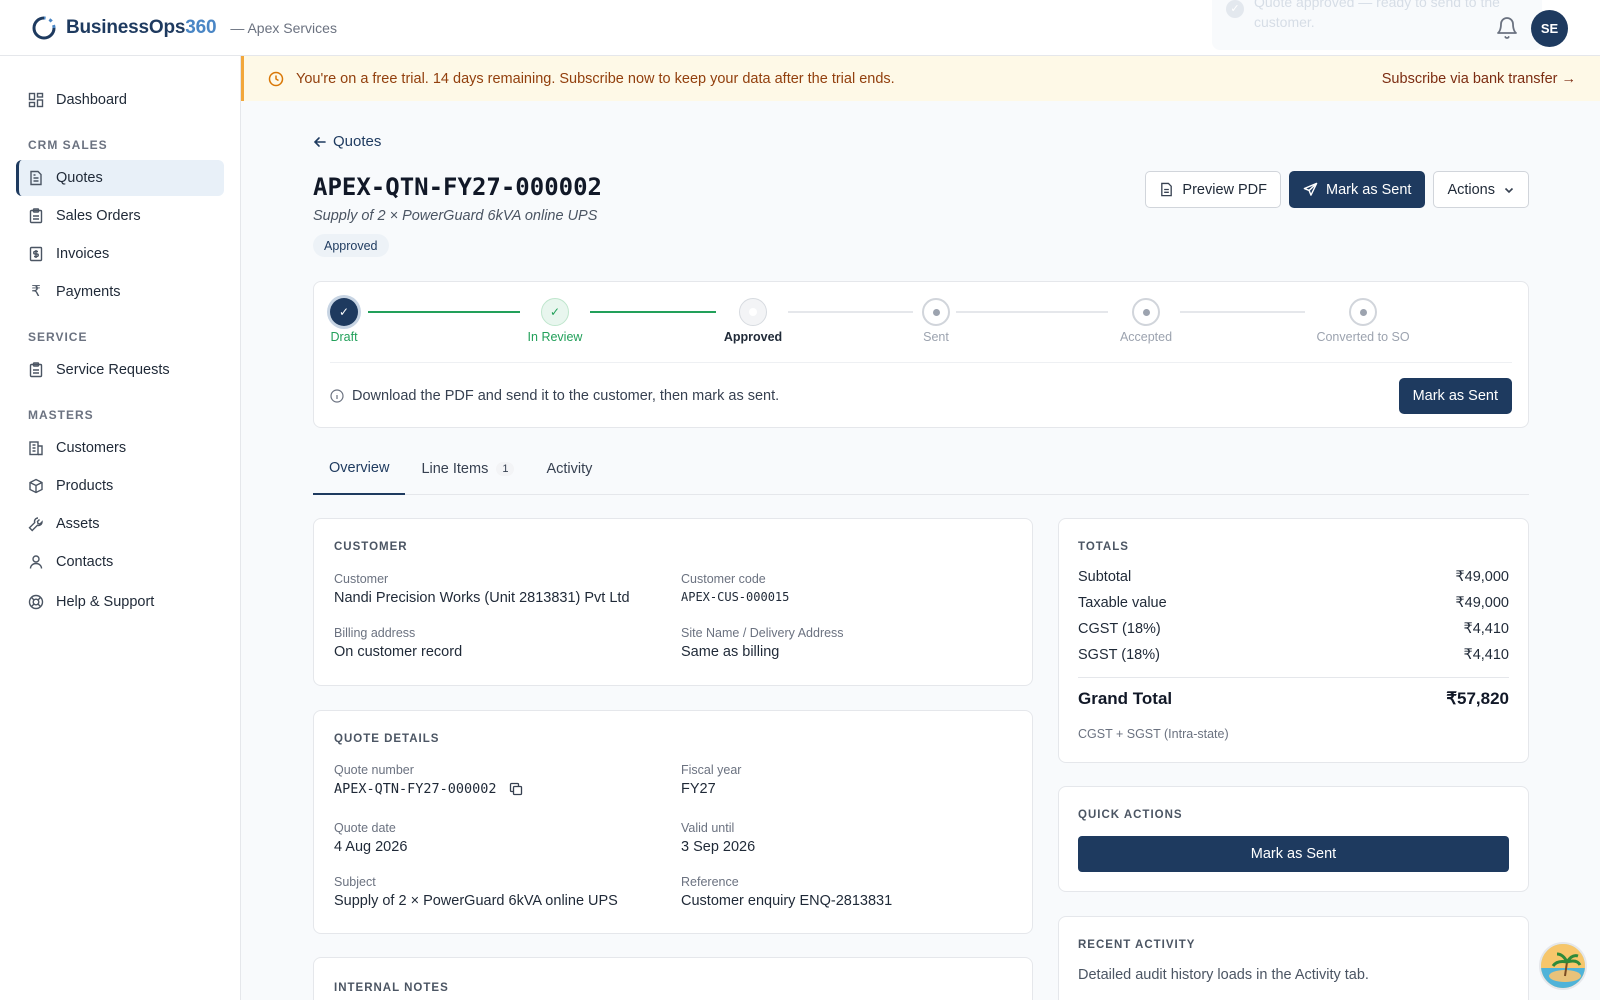 This screenshot has height=1000, width=1600. I want to click on sidebar-item-label: Invoices, so click(83, 254).